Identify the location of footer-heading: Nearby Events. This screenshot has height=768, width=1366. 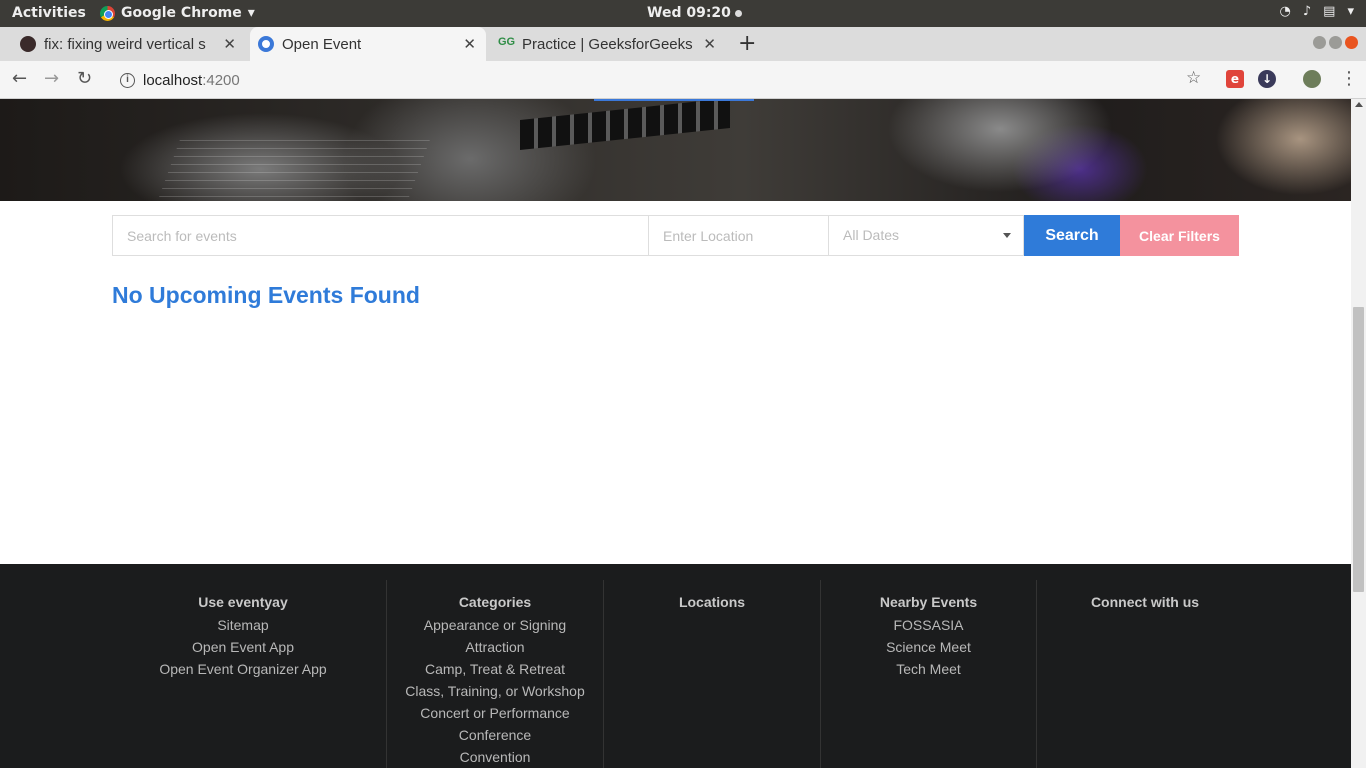
(928, 602).